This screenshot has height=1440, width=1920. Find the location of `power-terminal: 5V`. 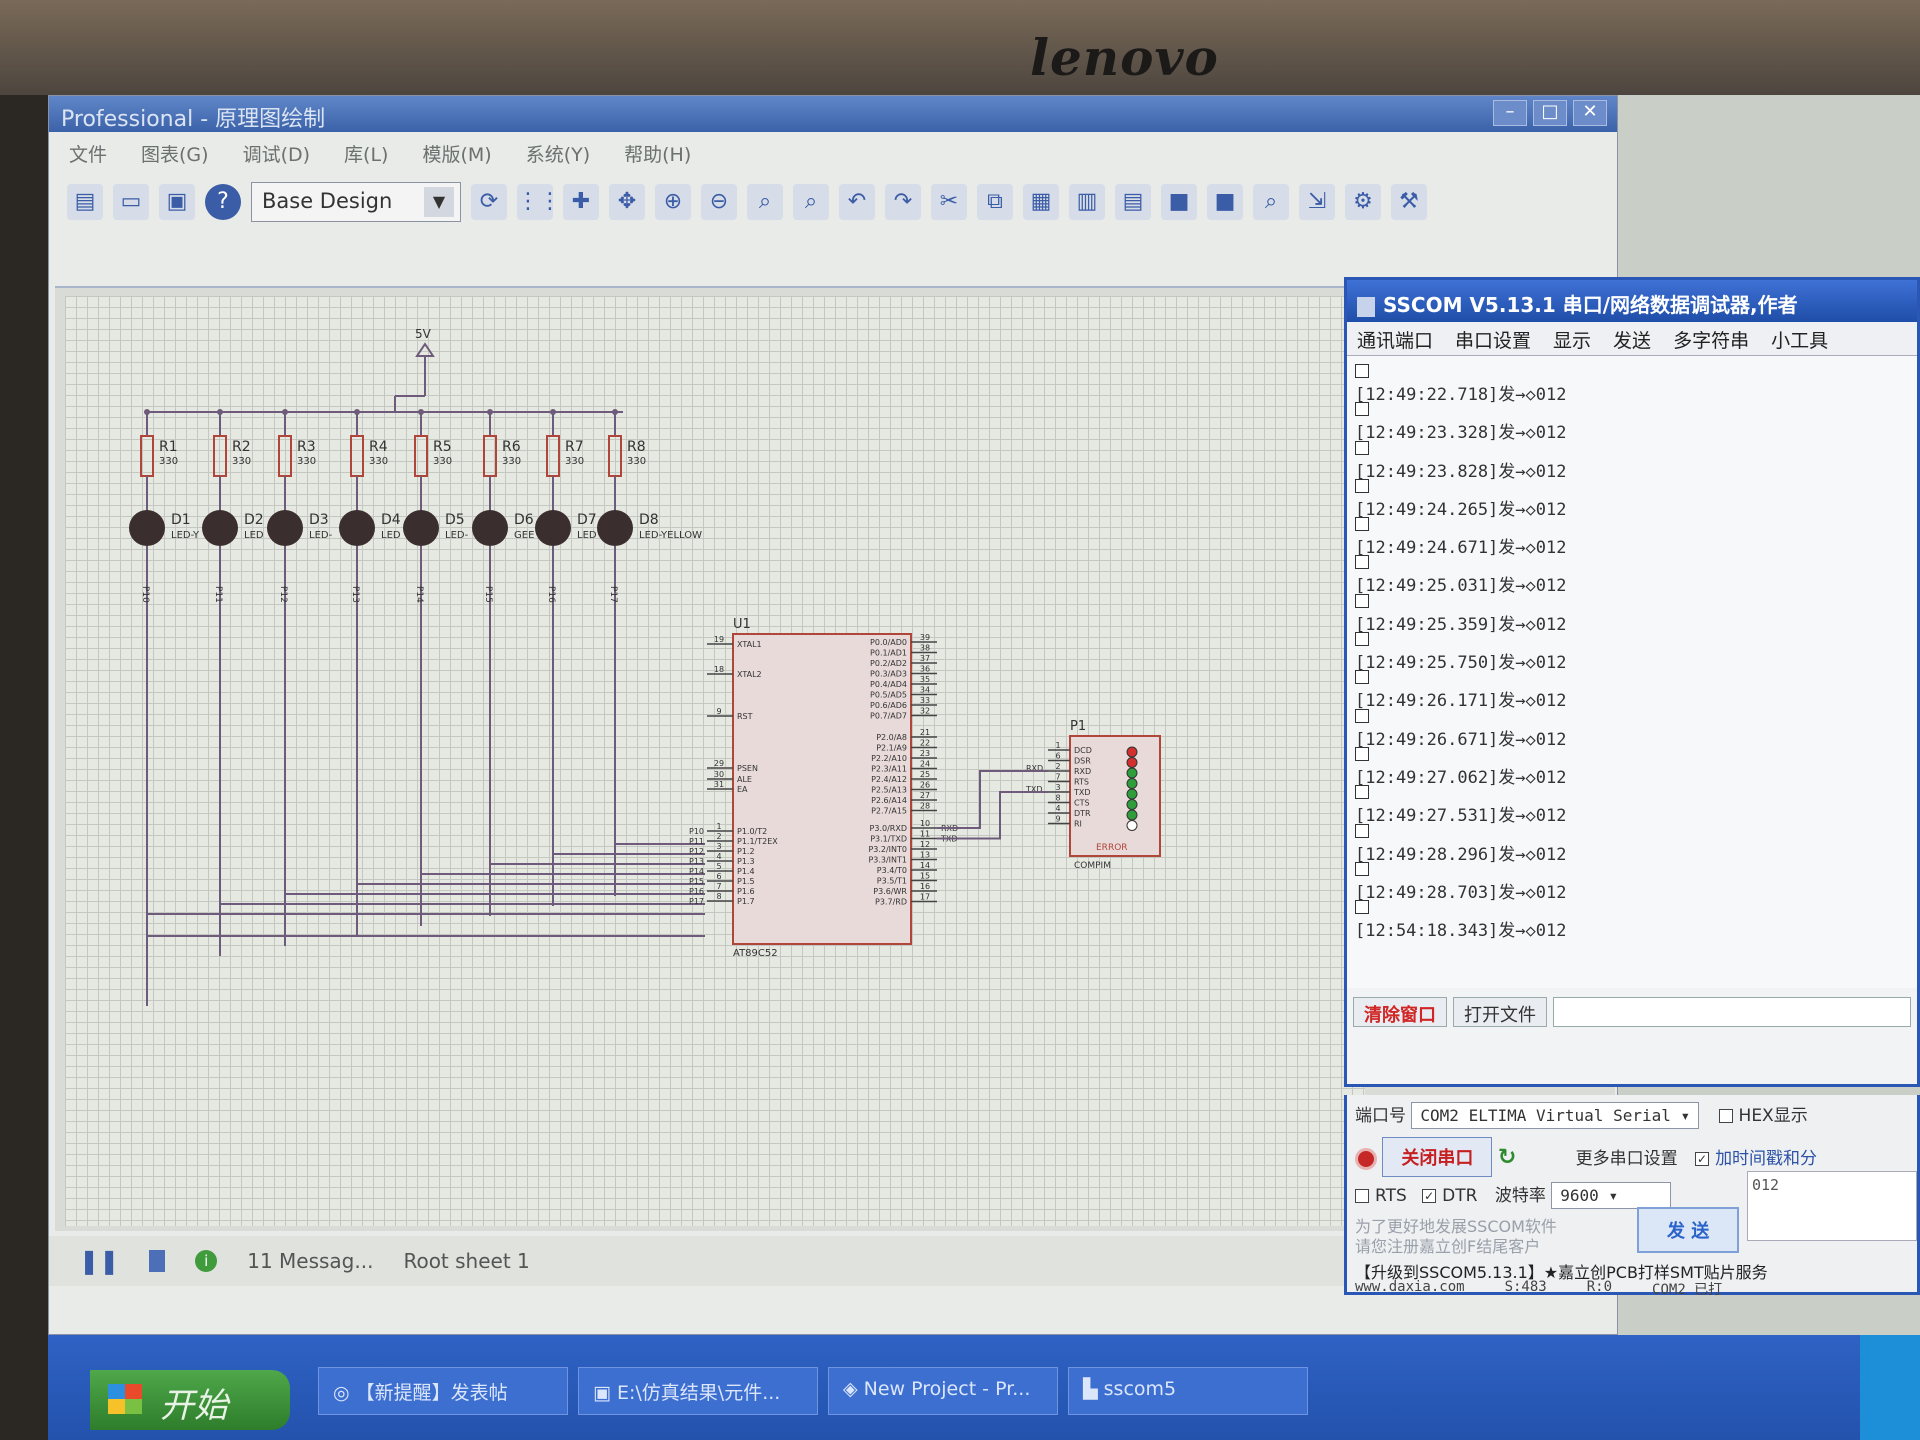

power-terminal: 5V is located at coordinates (414, 369).